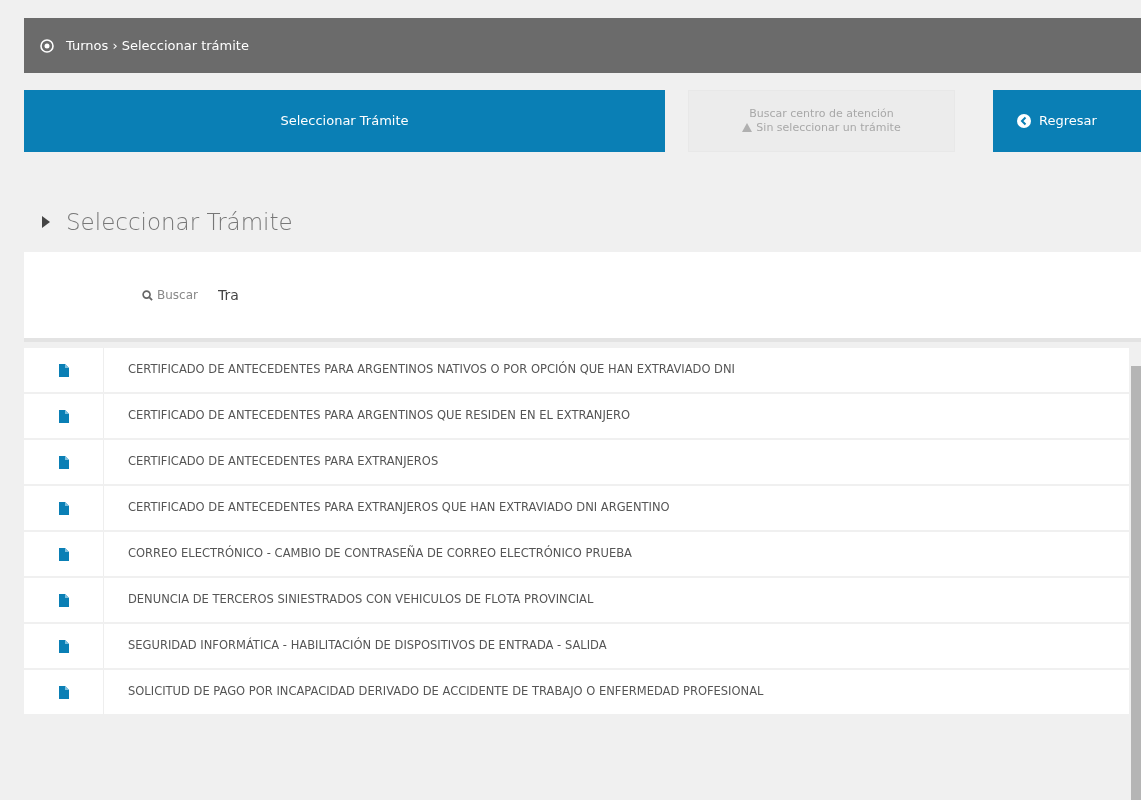 The width and height of the screenshot is (1141, 800). What do you see at coordinates (367, 646) in the screenshot?
I see `result-label: SEGURIDAD INFORMÁTICA - HABILITACIÓN DE DISPOSITIVOS DE ENTRADA - SALIDA` at bounding box center [367, 646].